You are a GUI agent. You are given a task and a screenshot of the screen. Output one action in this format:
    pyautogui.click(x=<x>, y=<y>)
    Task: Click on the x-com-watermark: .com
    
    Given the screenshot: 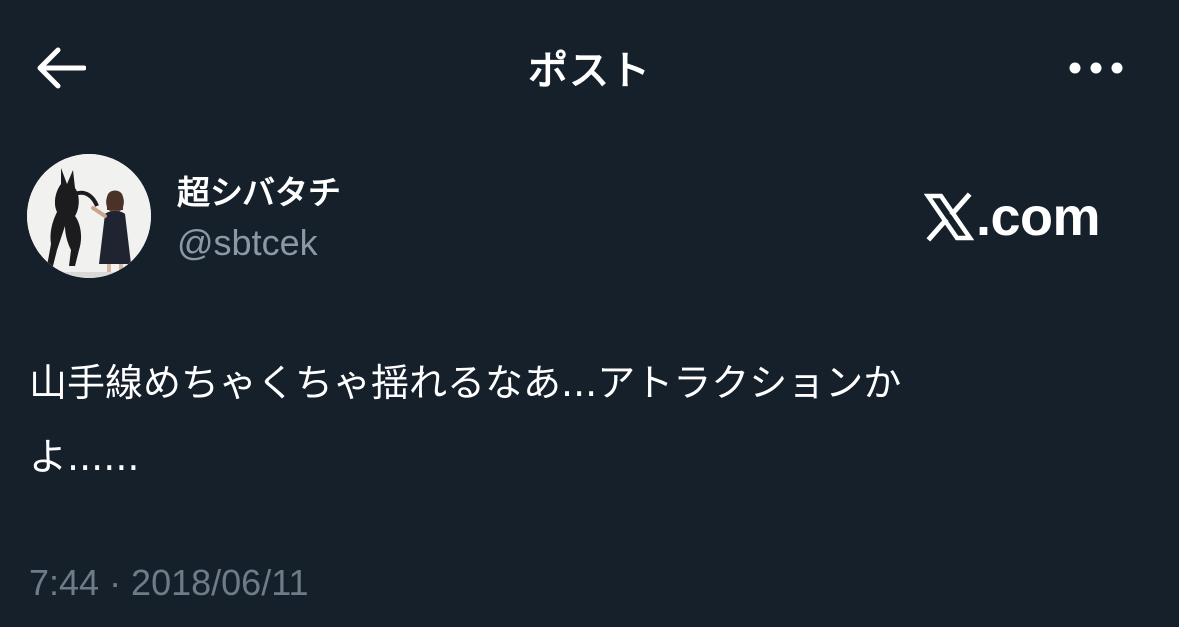 What is the action you would take?
    pyautogui.click(x=1012, y=217)
    